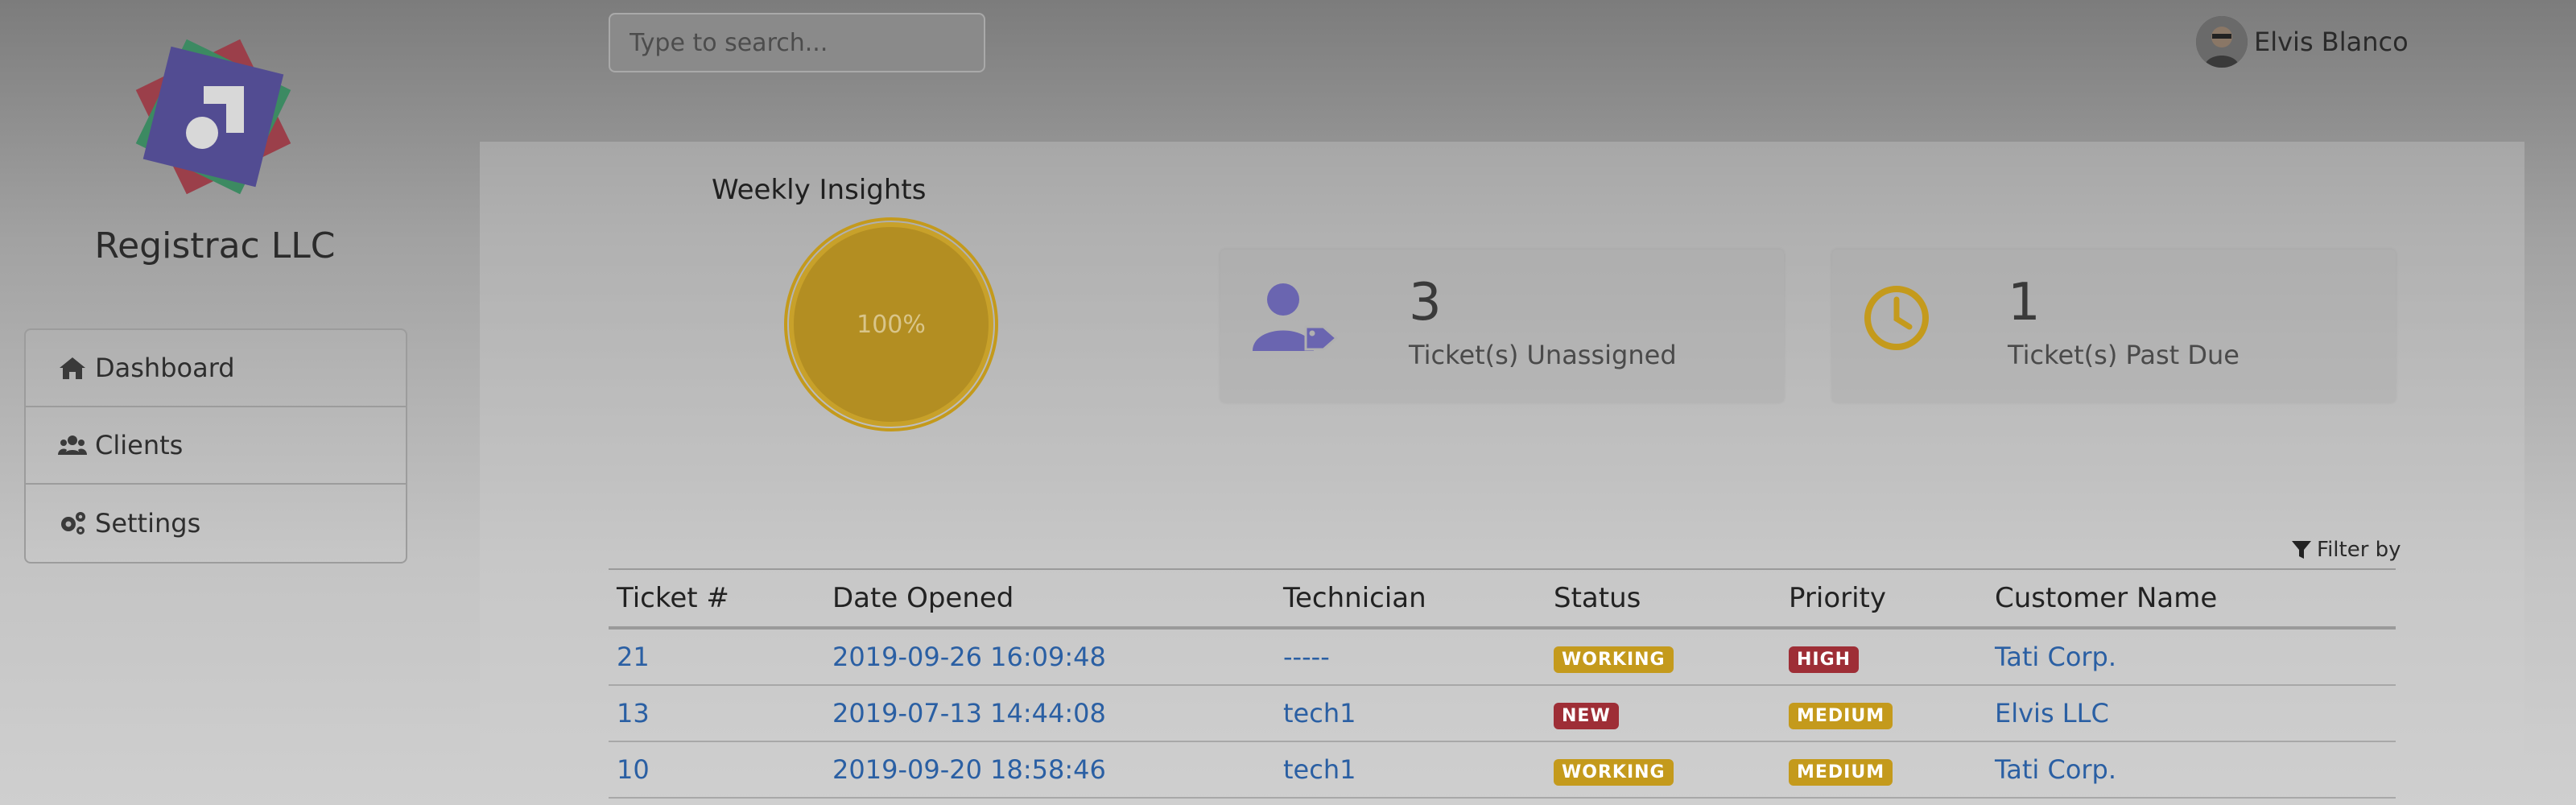 This screenshot has height=805, width=2576. What do you see at coordinates (1425, 302) in the screenshot?
I see `stat-value: 3` at bounding box center [1425, 302].